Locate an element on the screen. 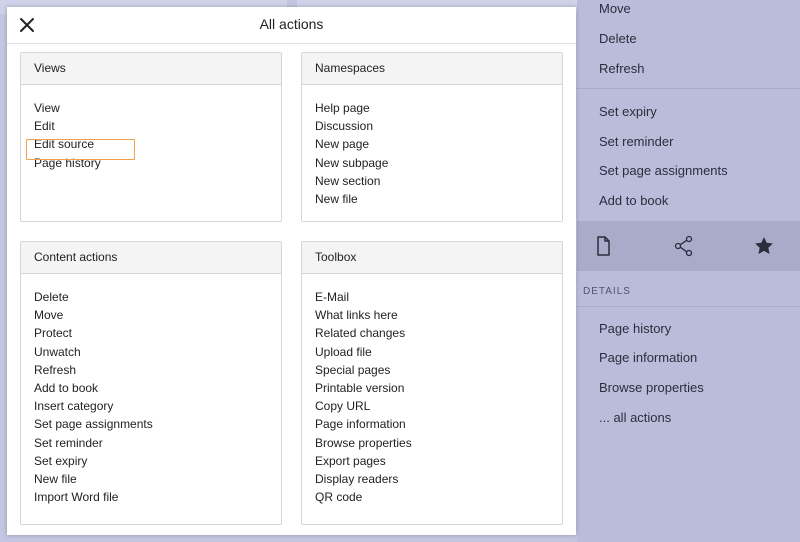 Image resolution: width=800 pixels, height=542 pixels. action-delete: Delete is located at coordinates (93, 297).